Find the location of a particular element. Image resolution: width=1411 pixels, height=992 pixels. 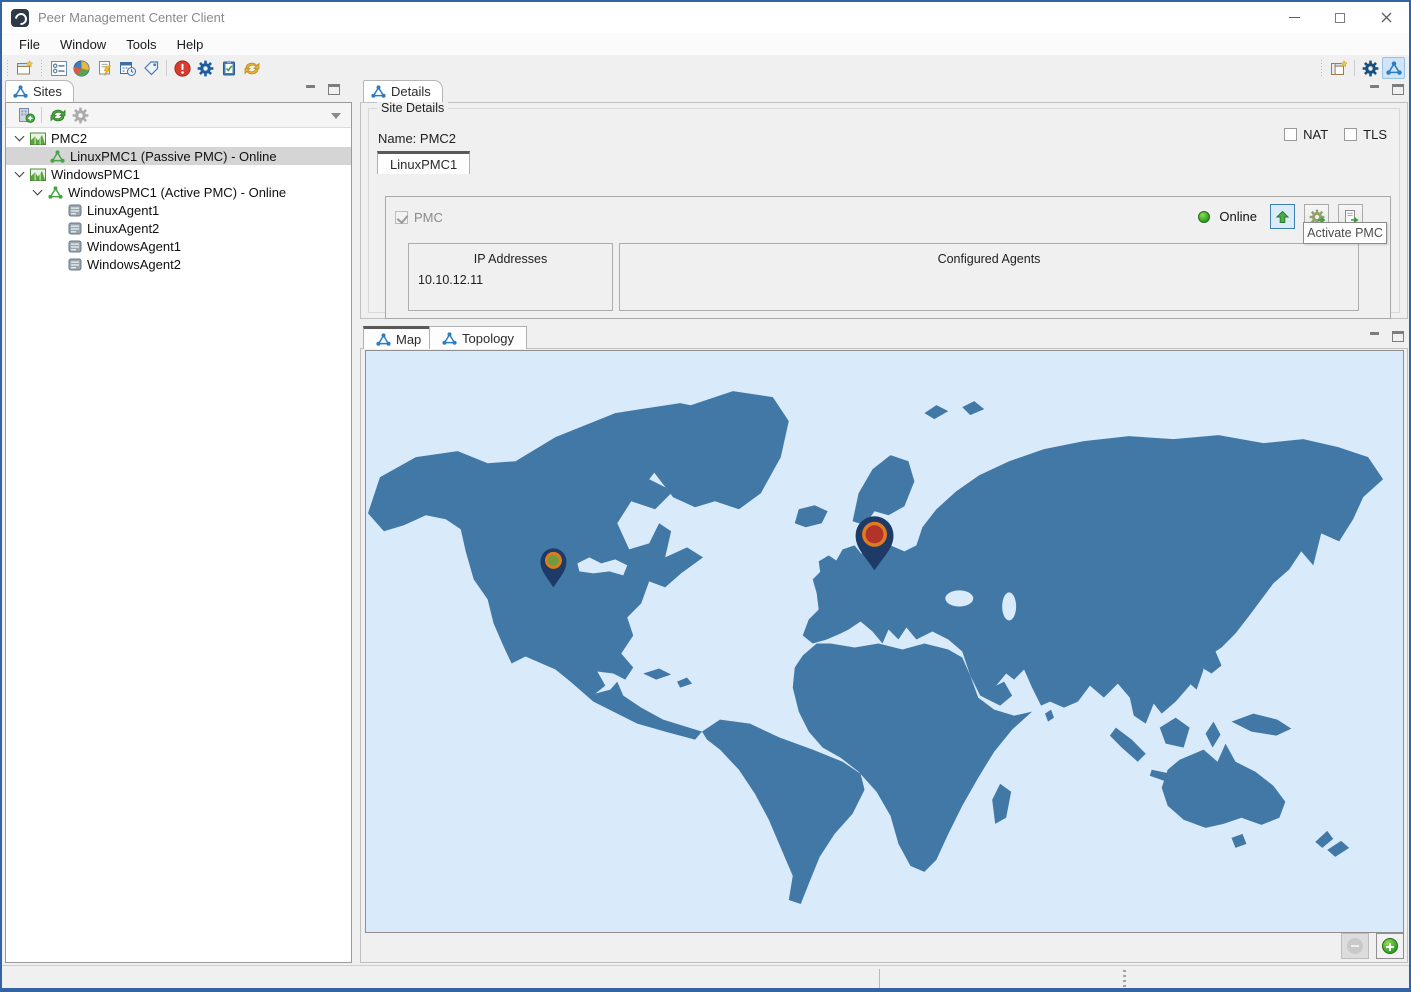

tab-details: Details is located at coordinates (403, 91).